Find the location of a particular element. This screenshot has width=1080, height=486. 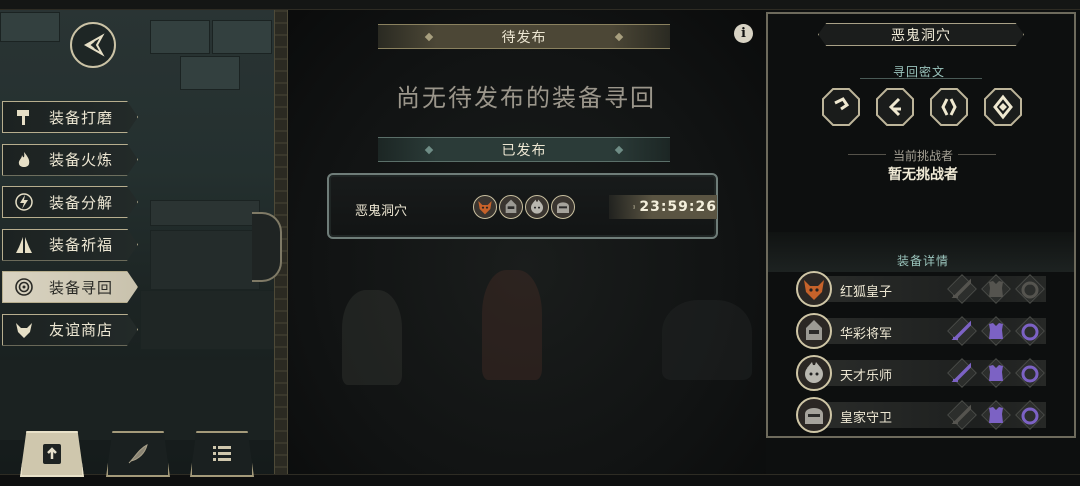

detail-title: 恶鬼洞穴 is located at coordinates (921, 35).